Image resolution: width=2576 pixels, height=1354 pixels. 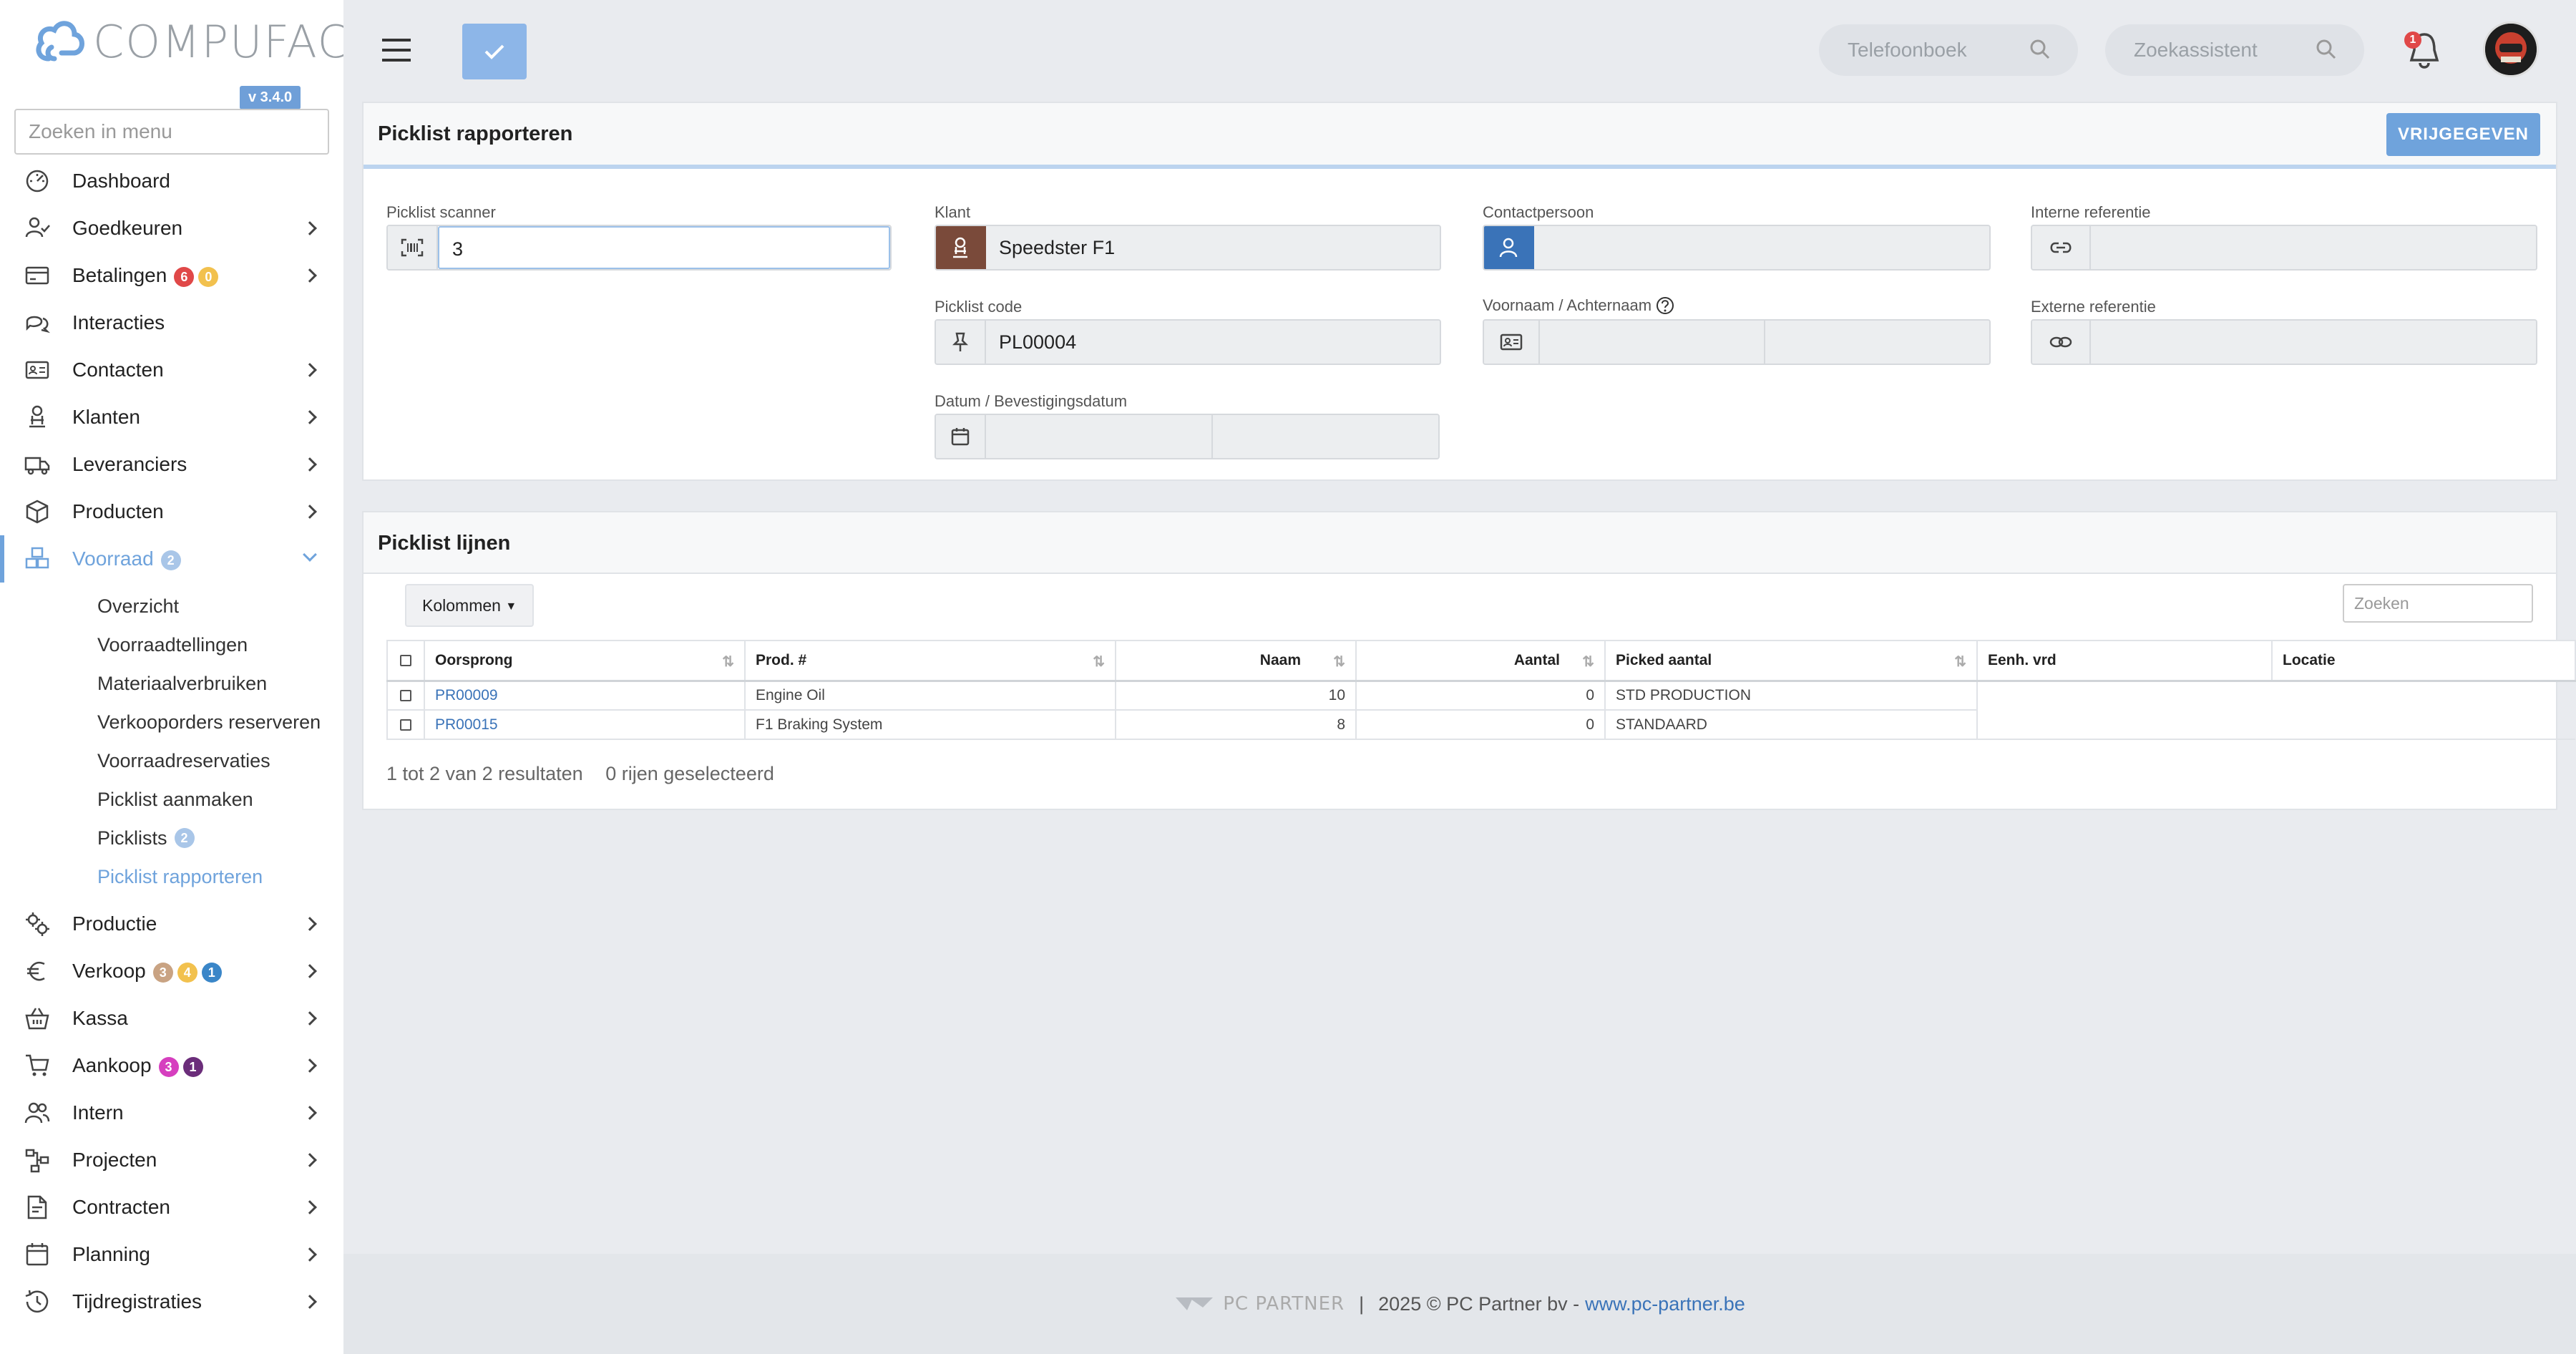 What do you see at coordinates (171, 559) in the screenshot?
I see `sidebar-item-voorraad: Voorraad 2` at bounding box center [171, 559].